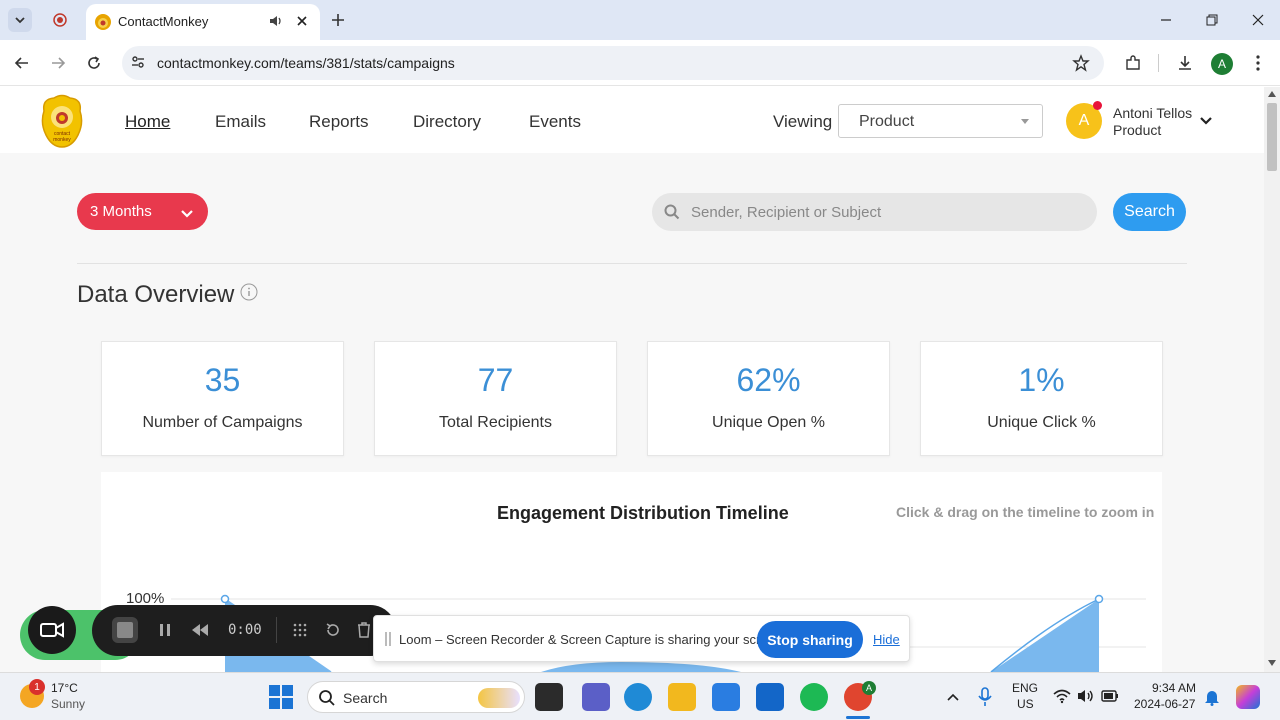  I want to click on logo-text: contact monkey, so click(62, 137).